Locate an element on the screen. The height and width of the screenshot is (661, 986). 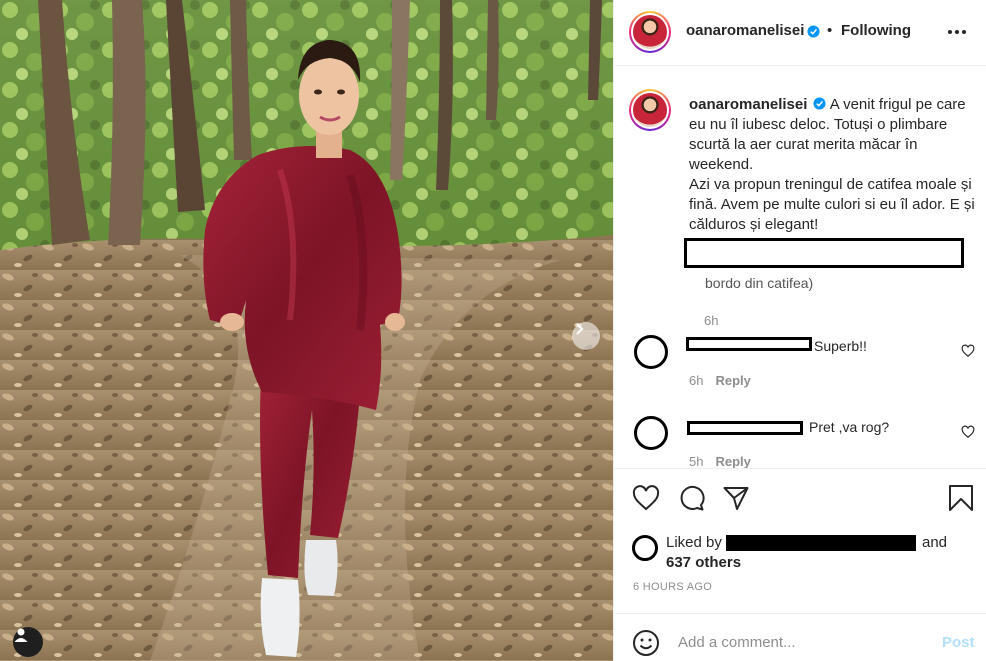
comment-input is located at coordinates (803, 642).